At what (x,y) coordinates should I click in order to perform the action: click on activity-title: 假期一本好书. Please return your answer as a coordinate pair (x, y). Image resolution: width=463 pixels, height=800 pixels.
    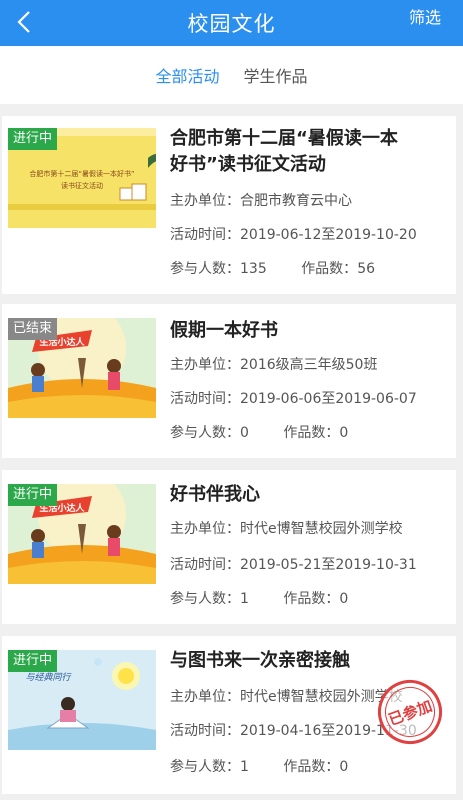
    Looking at the image, I should click on (224, 330).